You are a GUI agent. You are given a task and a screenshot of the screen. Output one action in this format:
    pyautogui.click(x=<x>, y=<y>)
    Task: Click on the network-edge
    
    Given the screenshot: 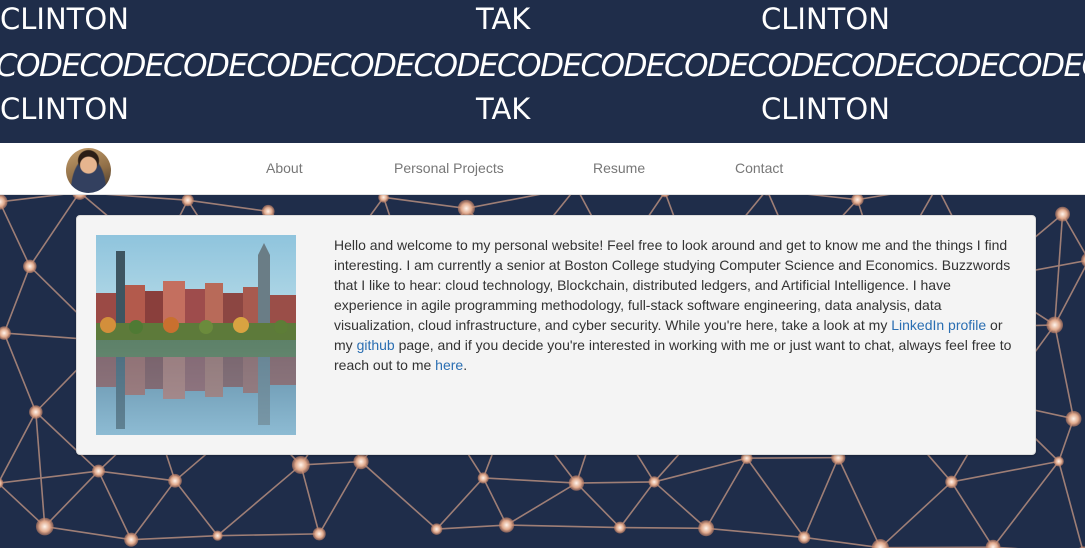 What is the action you would take?
    pyautogui.click(x=663, y=528)
    